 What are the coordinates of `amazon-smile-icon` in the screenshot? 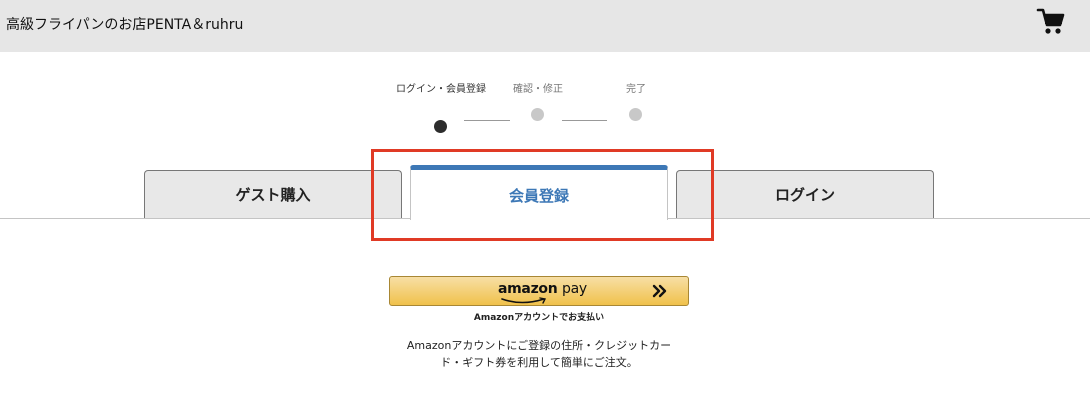 It's located at (524, 300).